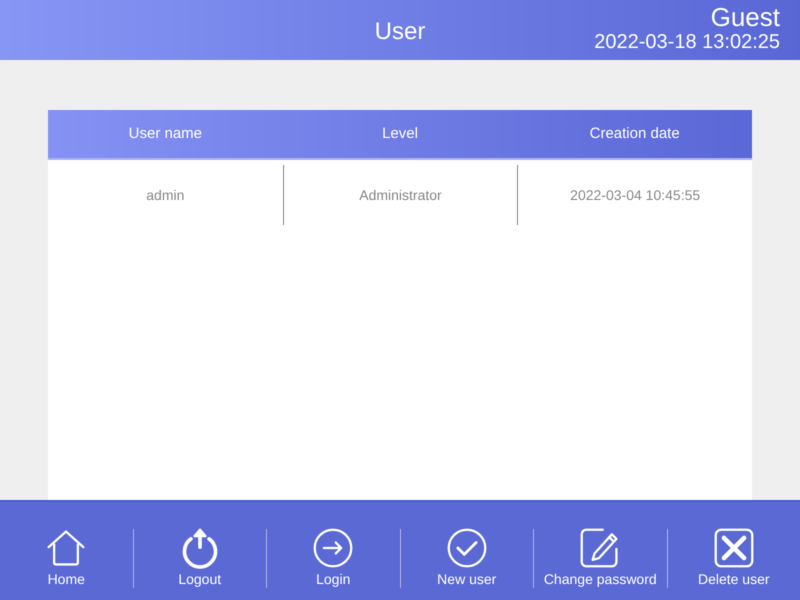 This screenshot has height=600, width=800. What do you see at coordinates (600, 558) in the screenshot?
I see `toolbar-button: Change password` at bounding box center [600, 558].